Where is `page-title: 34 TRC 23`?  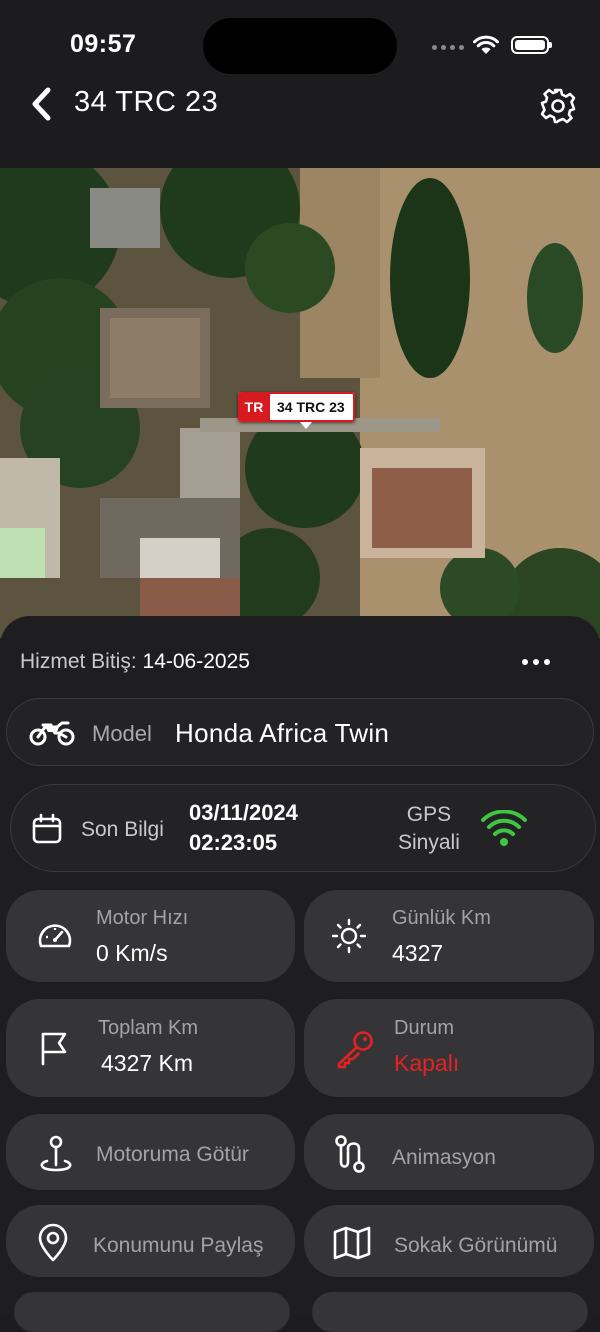 page-title: 34 TRC 23 is located at coordinates (146, 102).